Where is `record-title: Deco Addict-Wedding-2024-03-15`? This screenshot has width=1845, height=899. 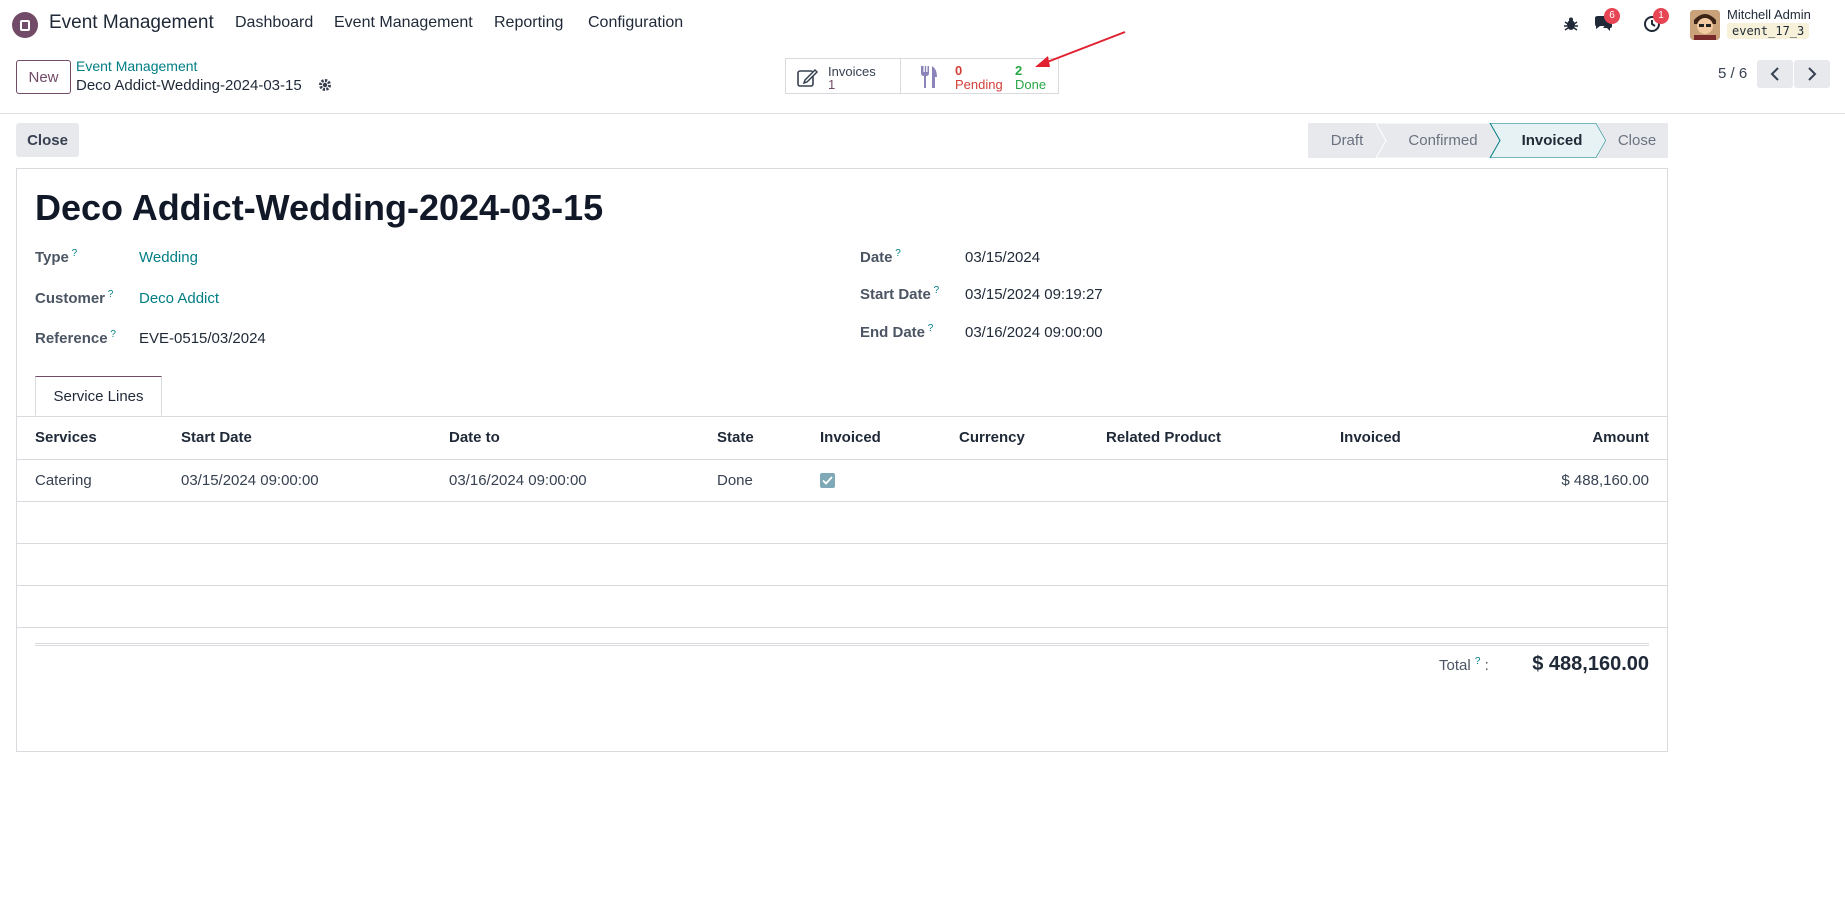
record-title: Deco Addict-Wedding-2024-03-15 is located at coordinates (319, 208).